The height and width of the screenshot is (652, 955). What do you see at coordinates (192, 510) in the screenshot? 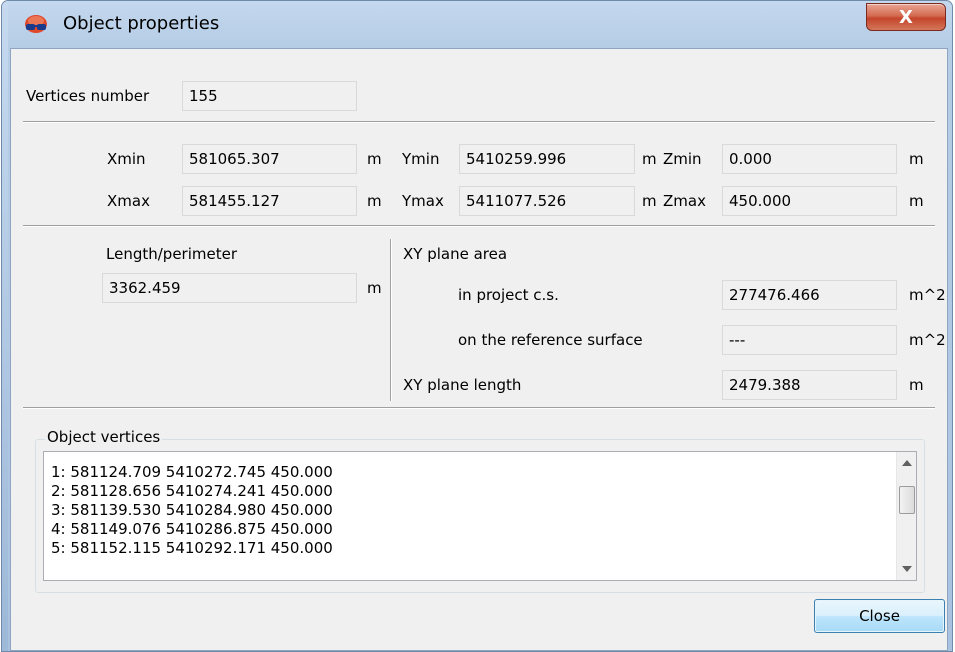
I see `list-item: 3: 581139.530 5410284.980 450.000` at bounding box center [192, 510].